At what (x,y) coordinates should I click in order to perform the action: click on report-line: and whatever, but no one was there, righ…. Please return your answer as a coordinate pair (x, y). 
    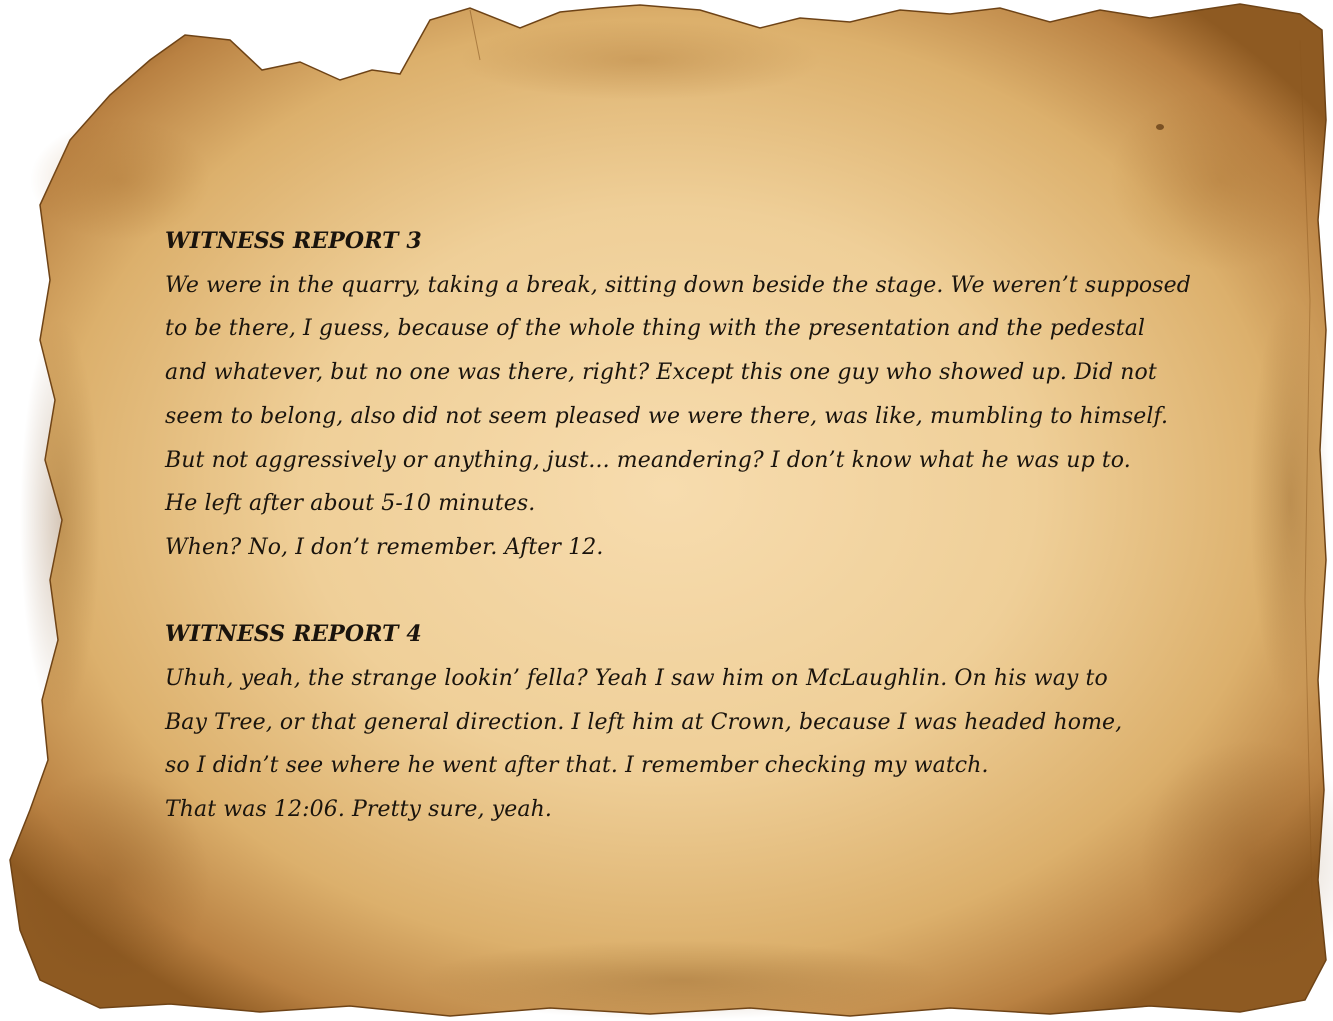
    Looking at the image, I should click on (661, 373).